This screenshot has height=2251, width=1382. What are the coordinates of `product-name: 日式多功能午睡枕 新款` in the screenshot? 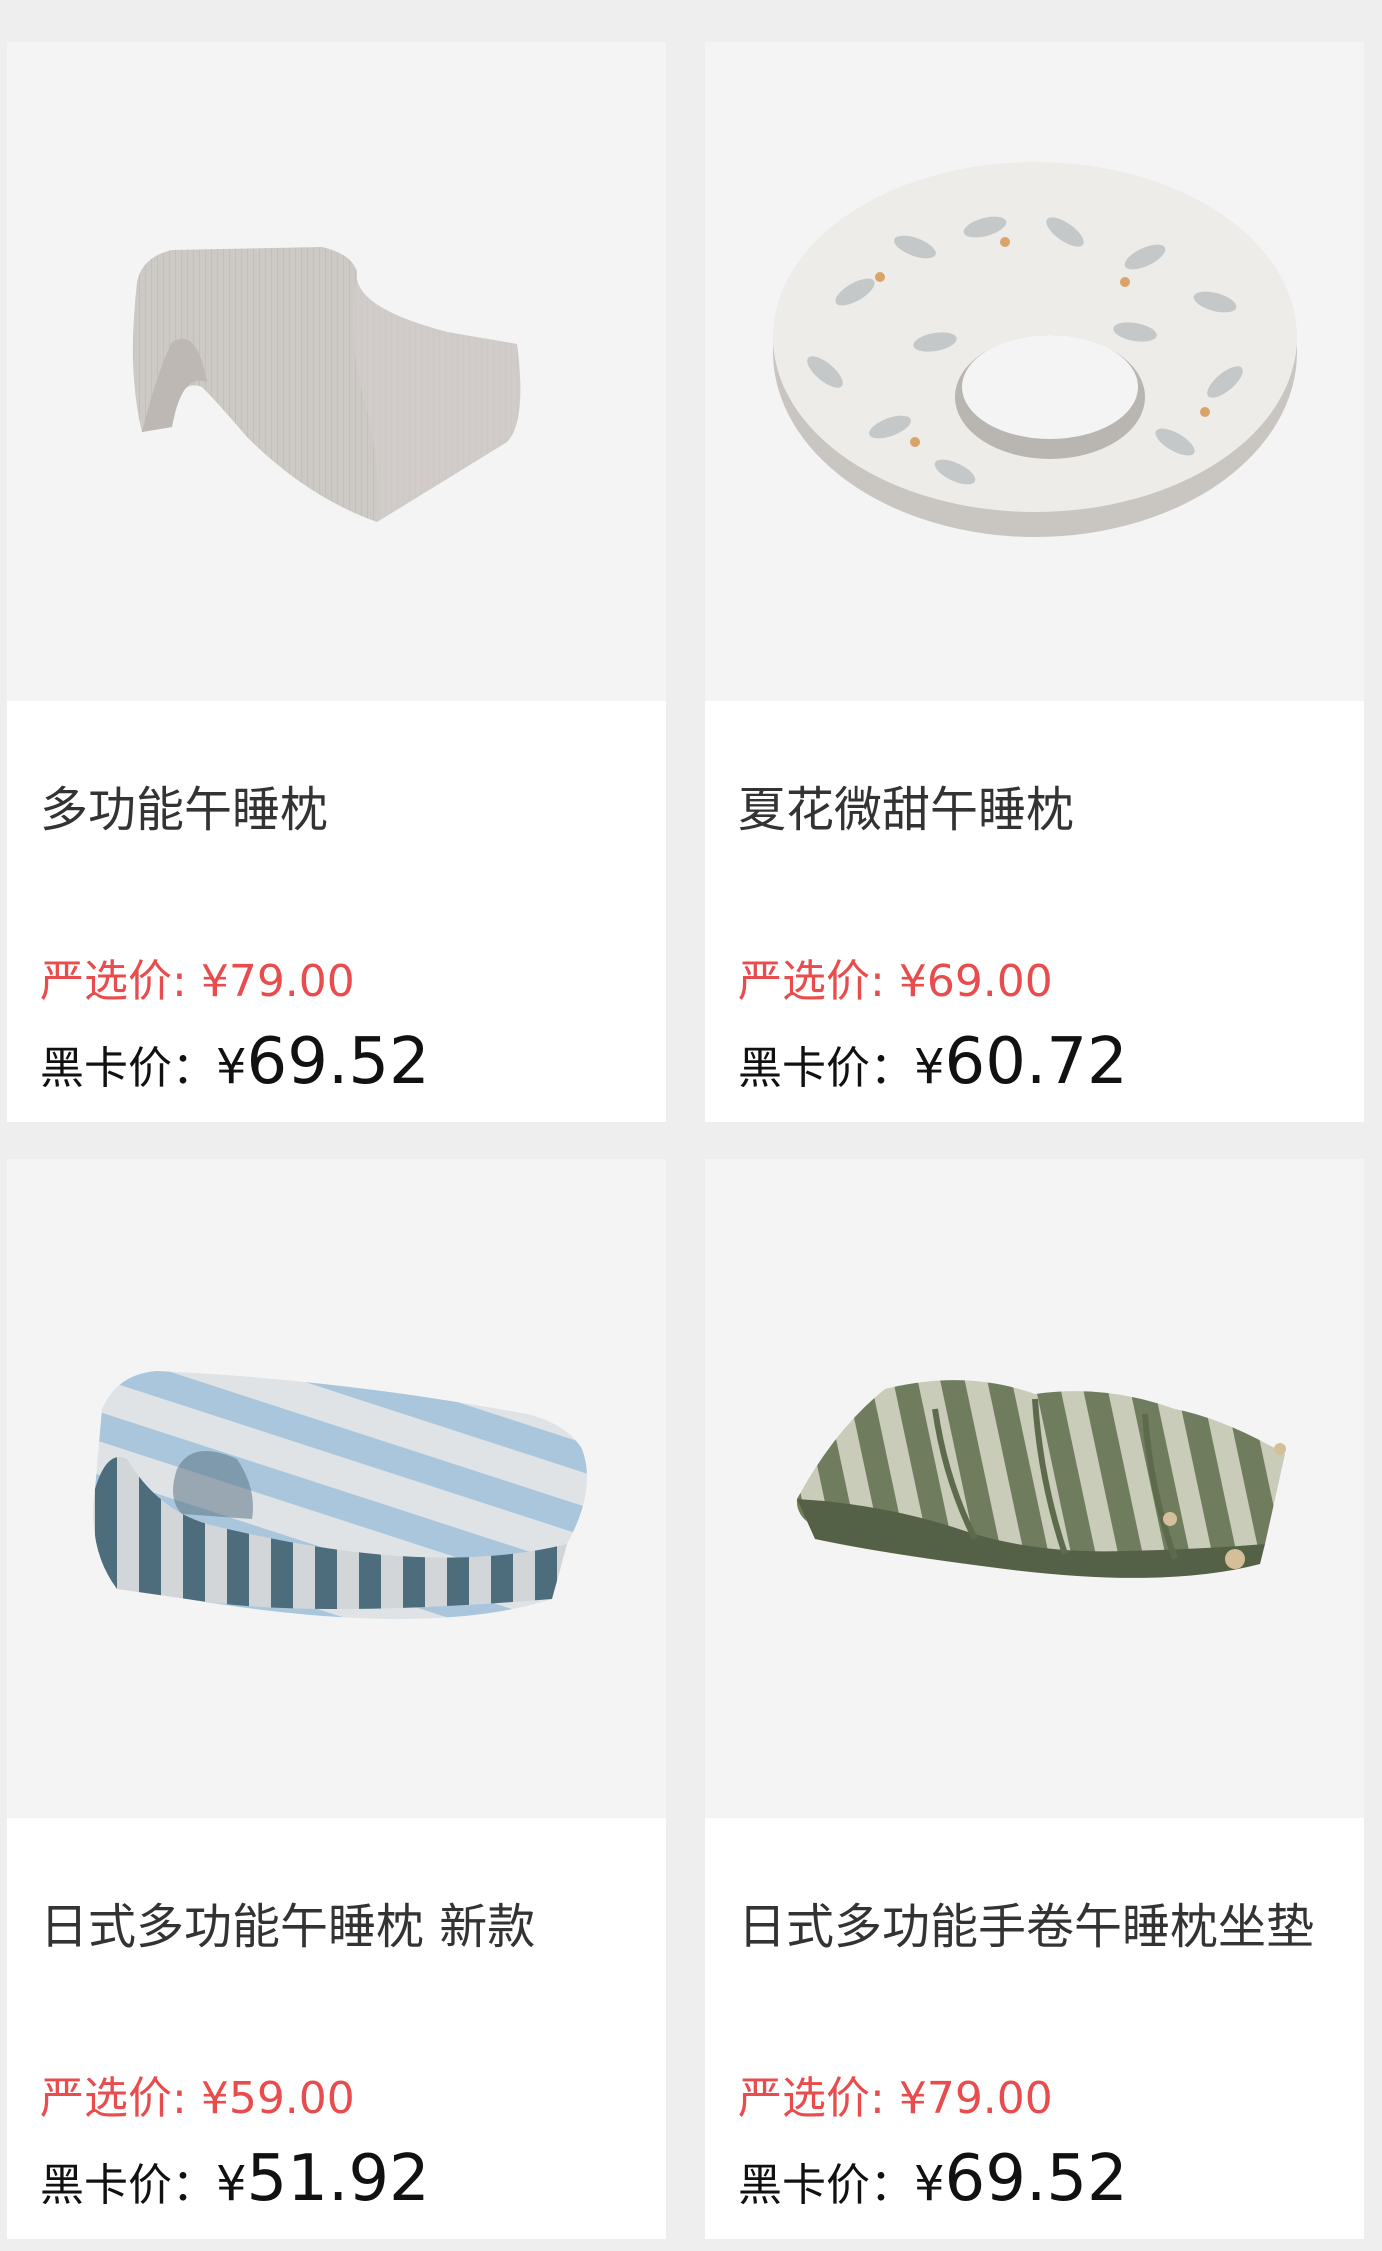 It's located at (287, 1927).